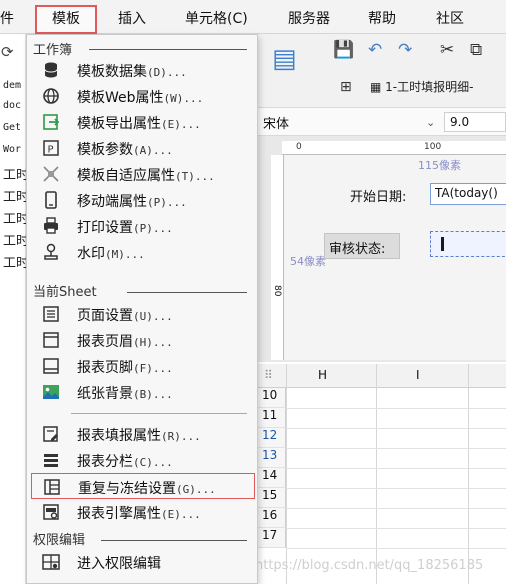 Image resolution: width=506 pixels, height=584 pixels. I want to click on menu-file: 件, so click(7, 18).